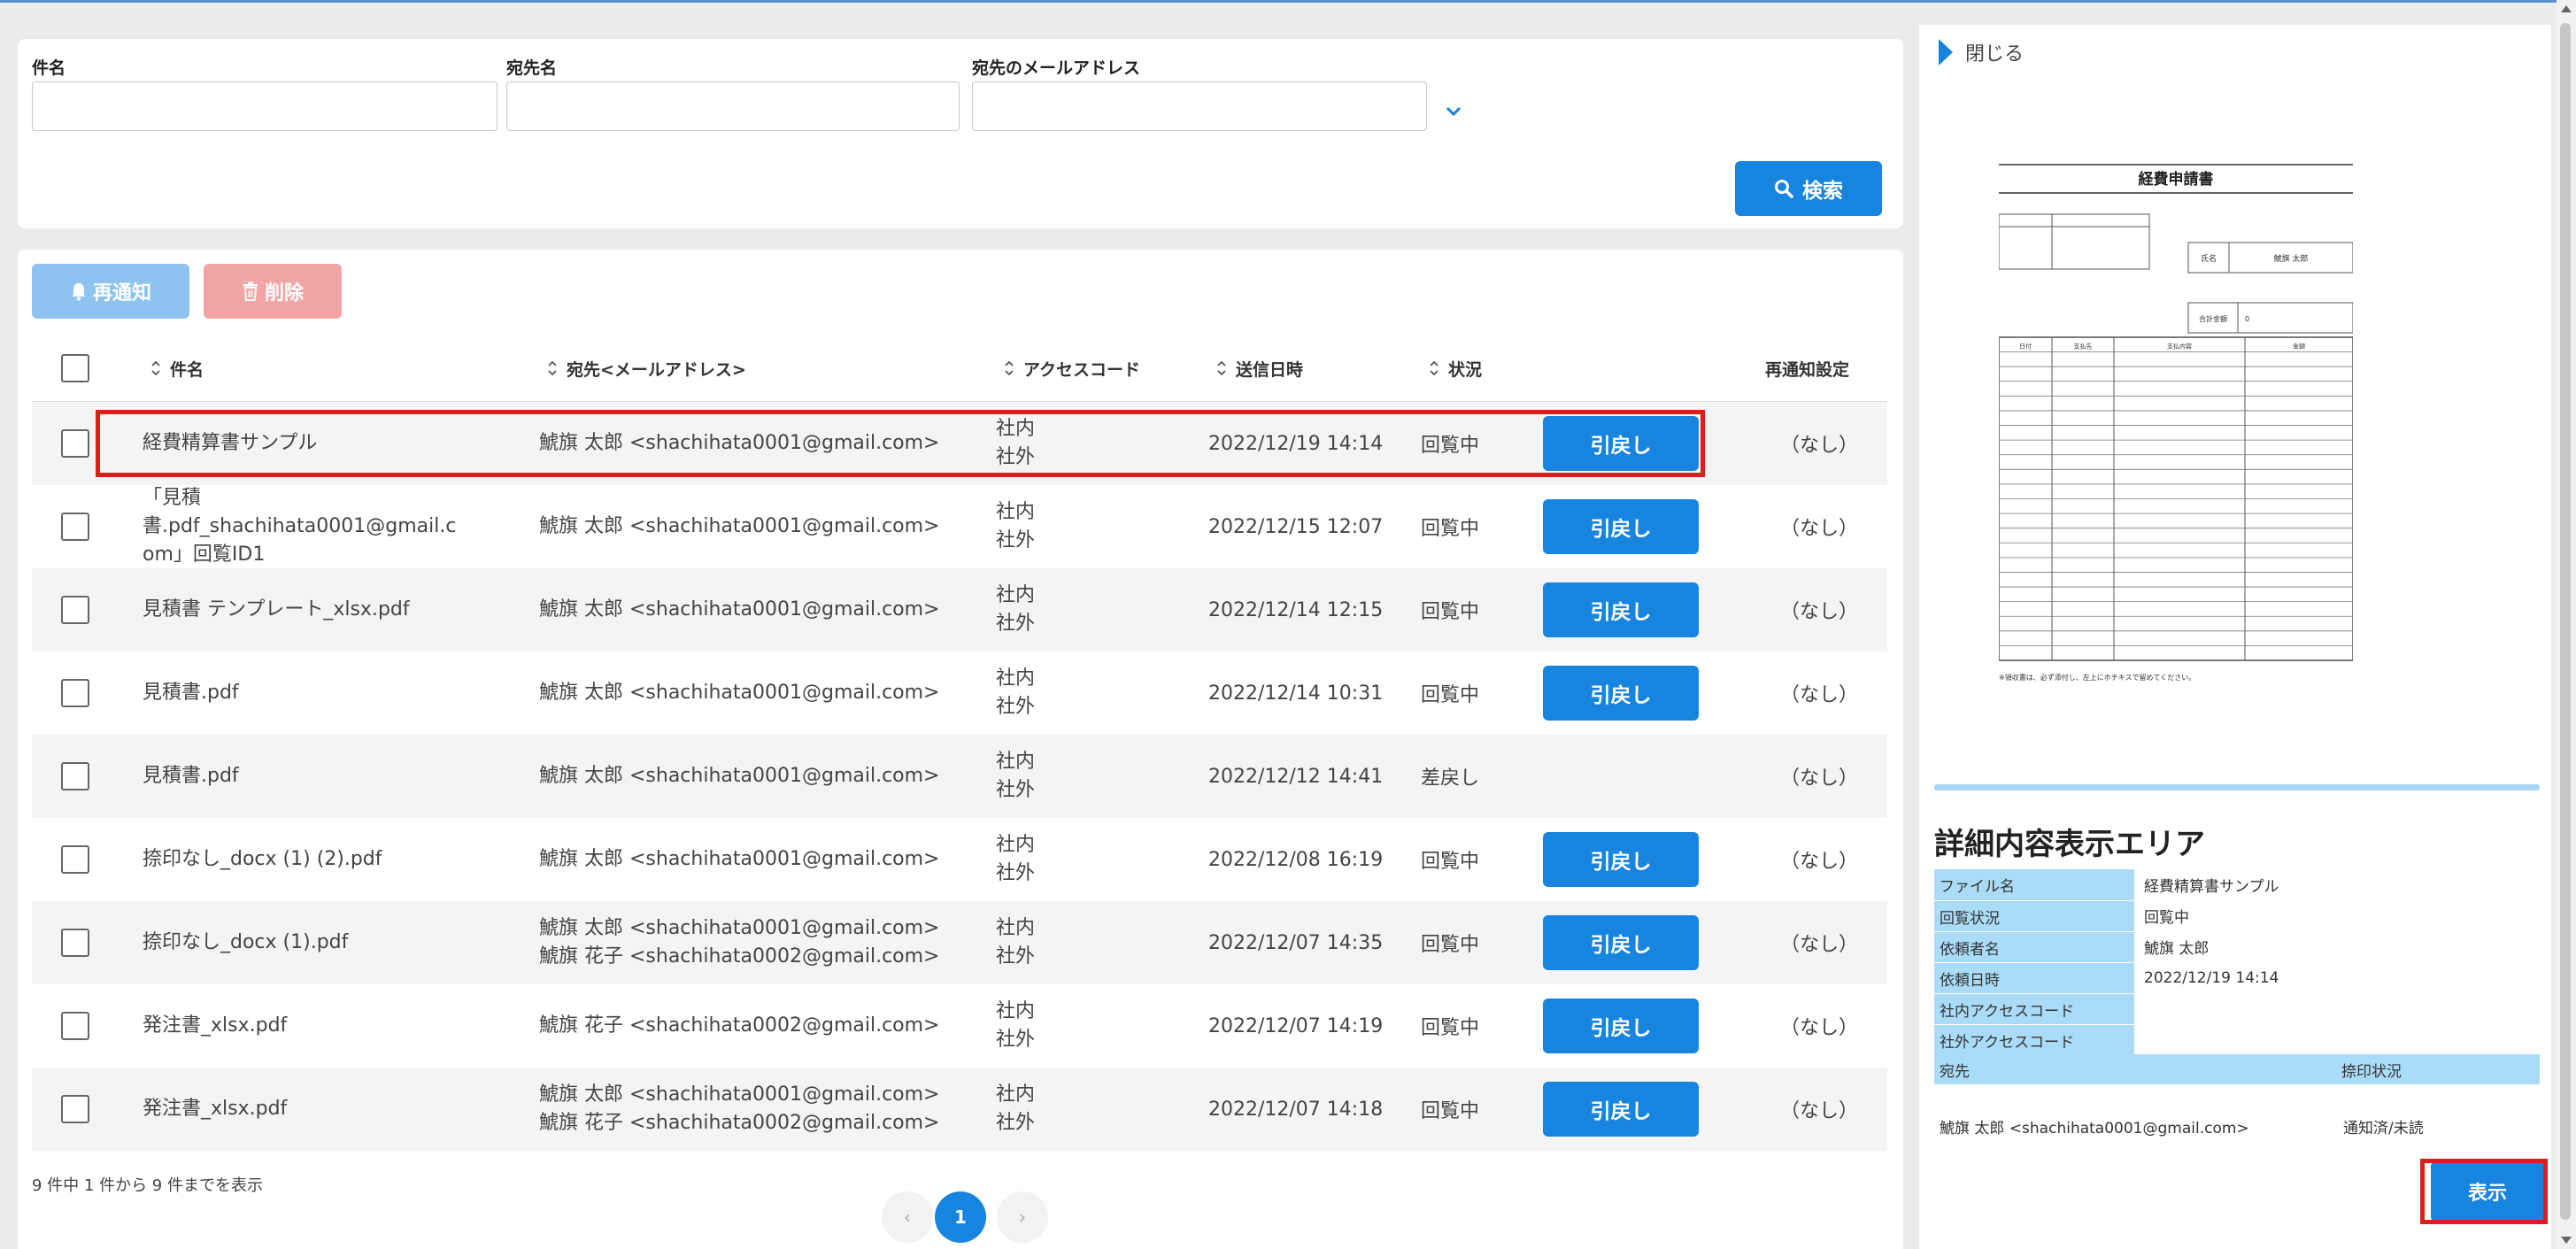 This screenshot has width=2576, height=1249. What do you see at coordinates (1453, 111) in the screenshot?
I see `chevron-down-icon` at bounding box center [1453, 111].